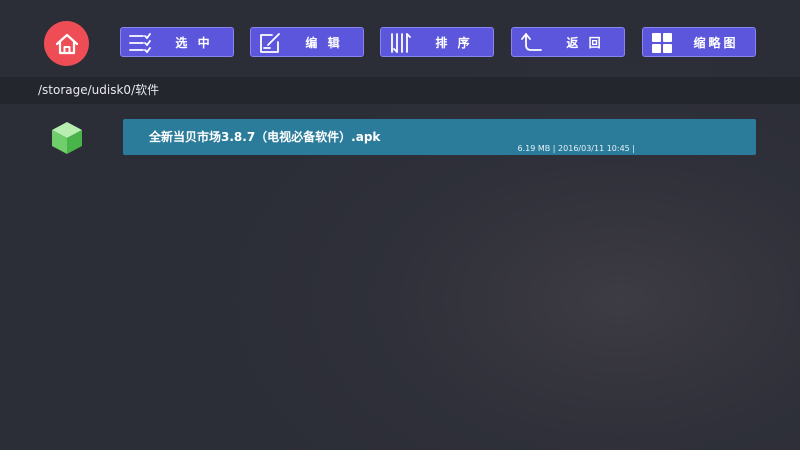 The width and height of the screenshot is (800, 450). I want to click on select-list-icon, so click(140, 43).